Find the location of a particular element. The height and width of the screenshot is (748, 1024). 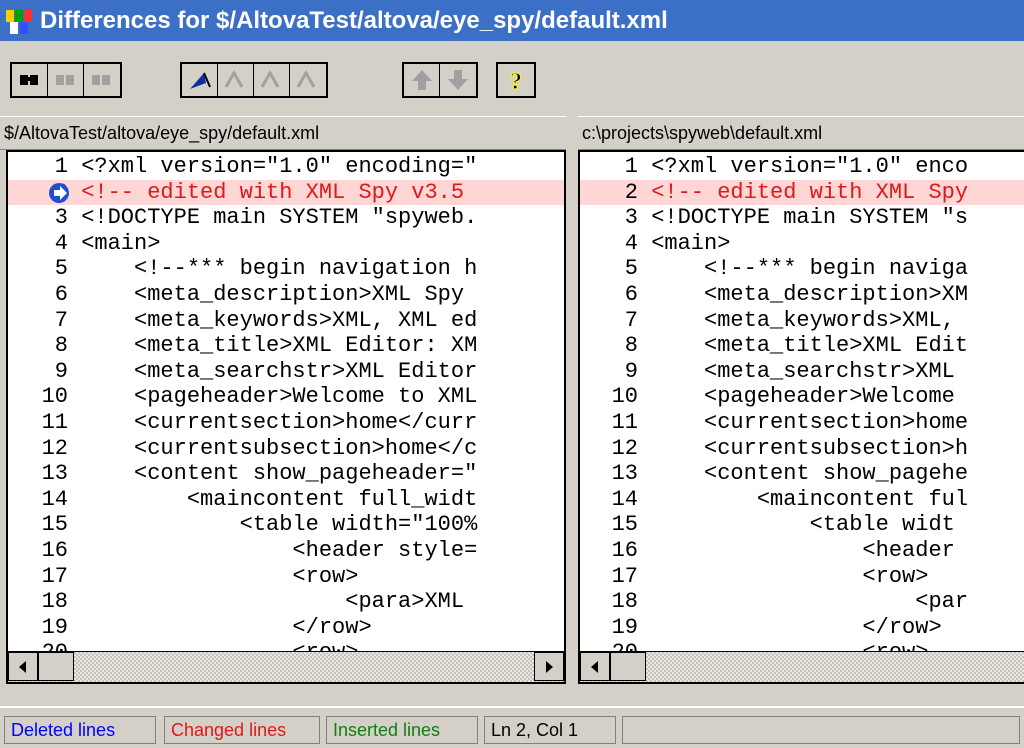

code-line: 4 <main> is located at coordinates (802, 243).